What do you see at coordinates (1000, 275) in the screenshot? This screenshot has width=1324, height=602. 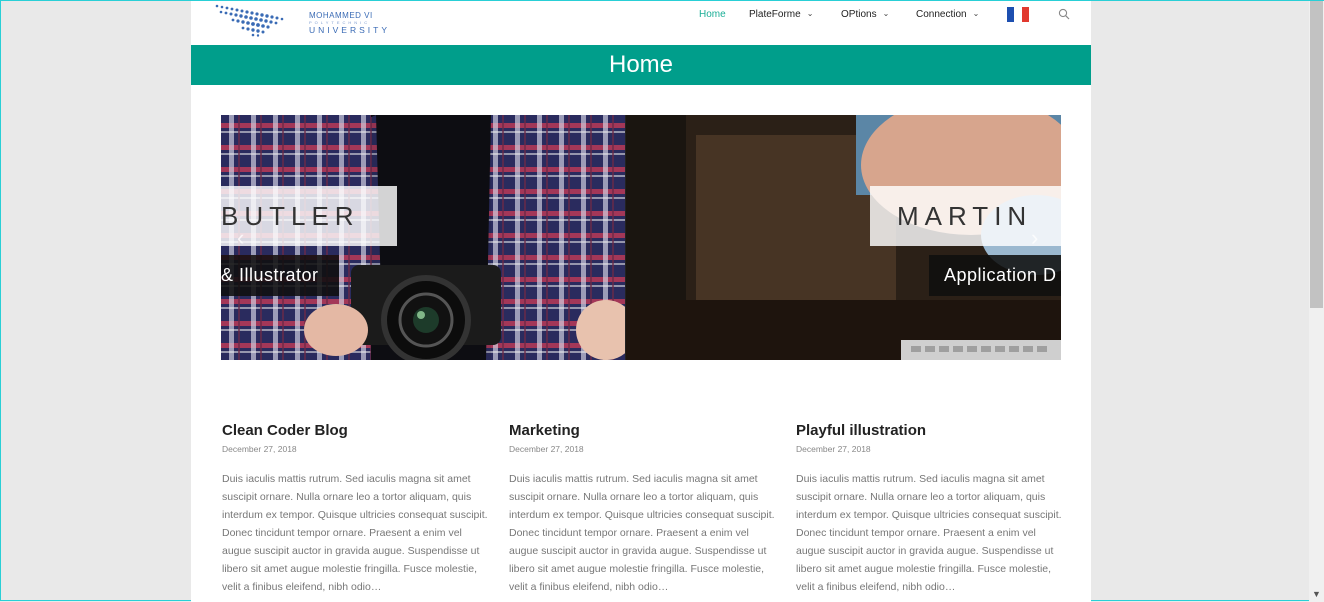 I see `slide-role: Application D` at bounding box center [1000, 275].